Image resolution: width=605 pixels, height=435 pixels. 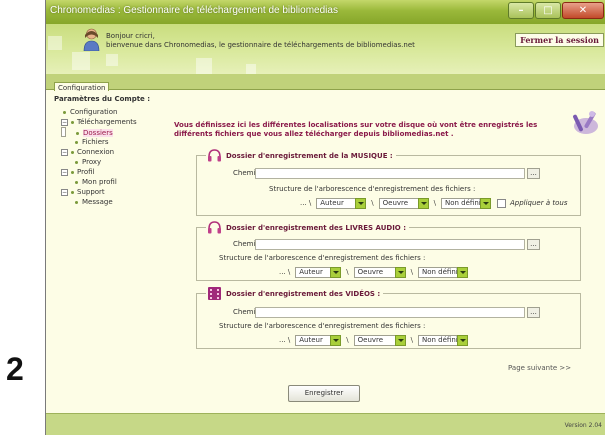 What do you see at coordinates (15, 369) in the screenshot?
I see `step-number: 2` at bounding box center [15, 369].